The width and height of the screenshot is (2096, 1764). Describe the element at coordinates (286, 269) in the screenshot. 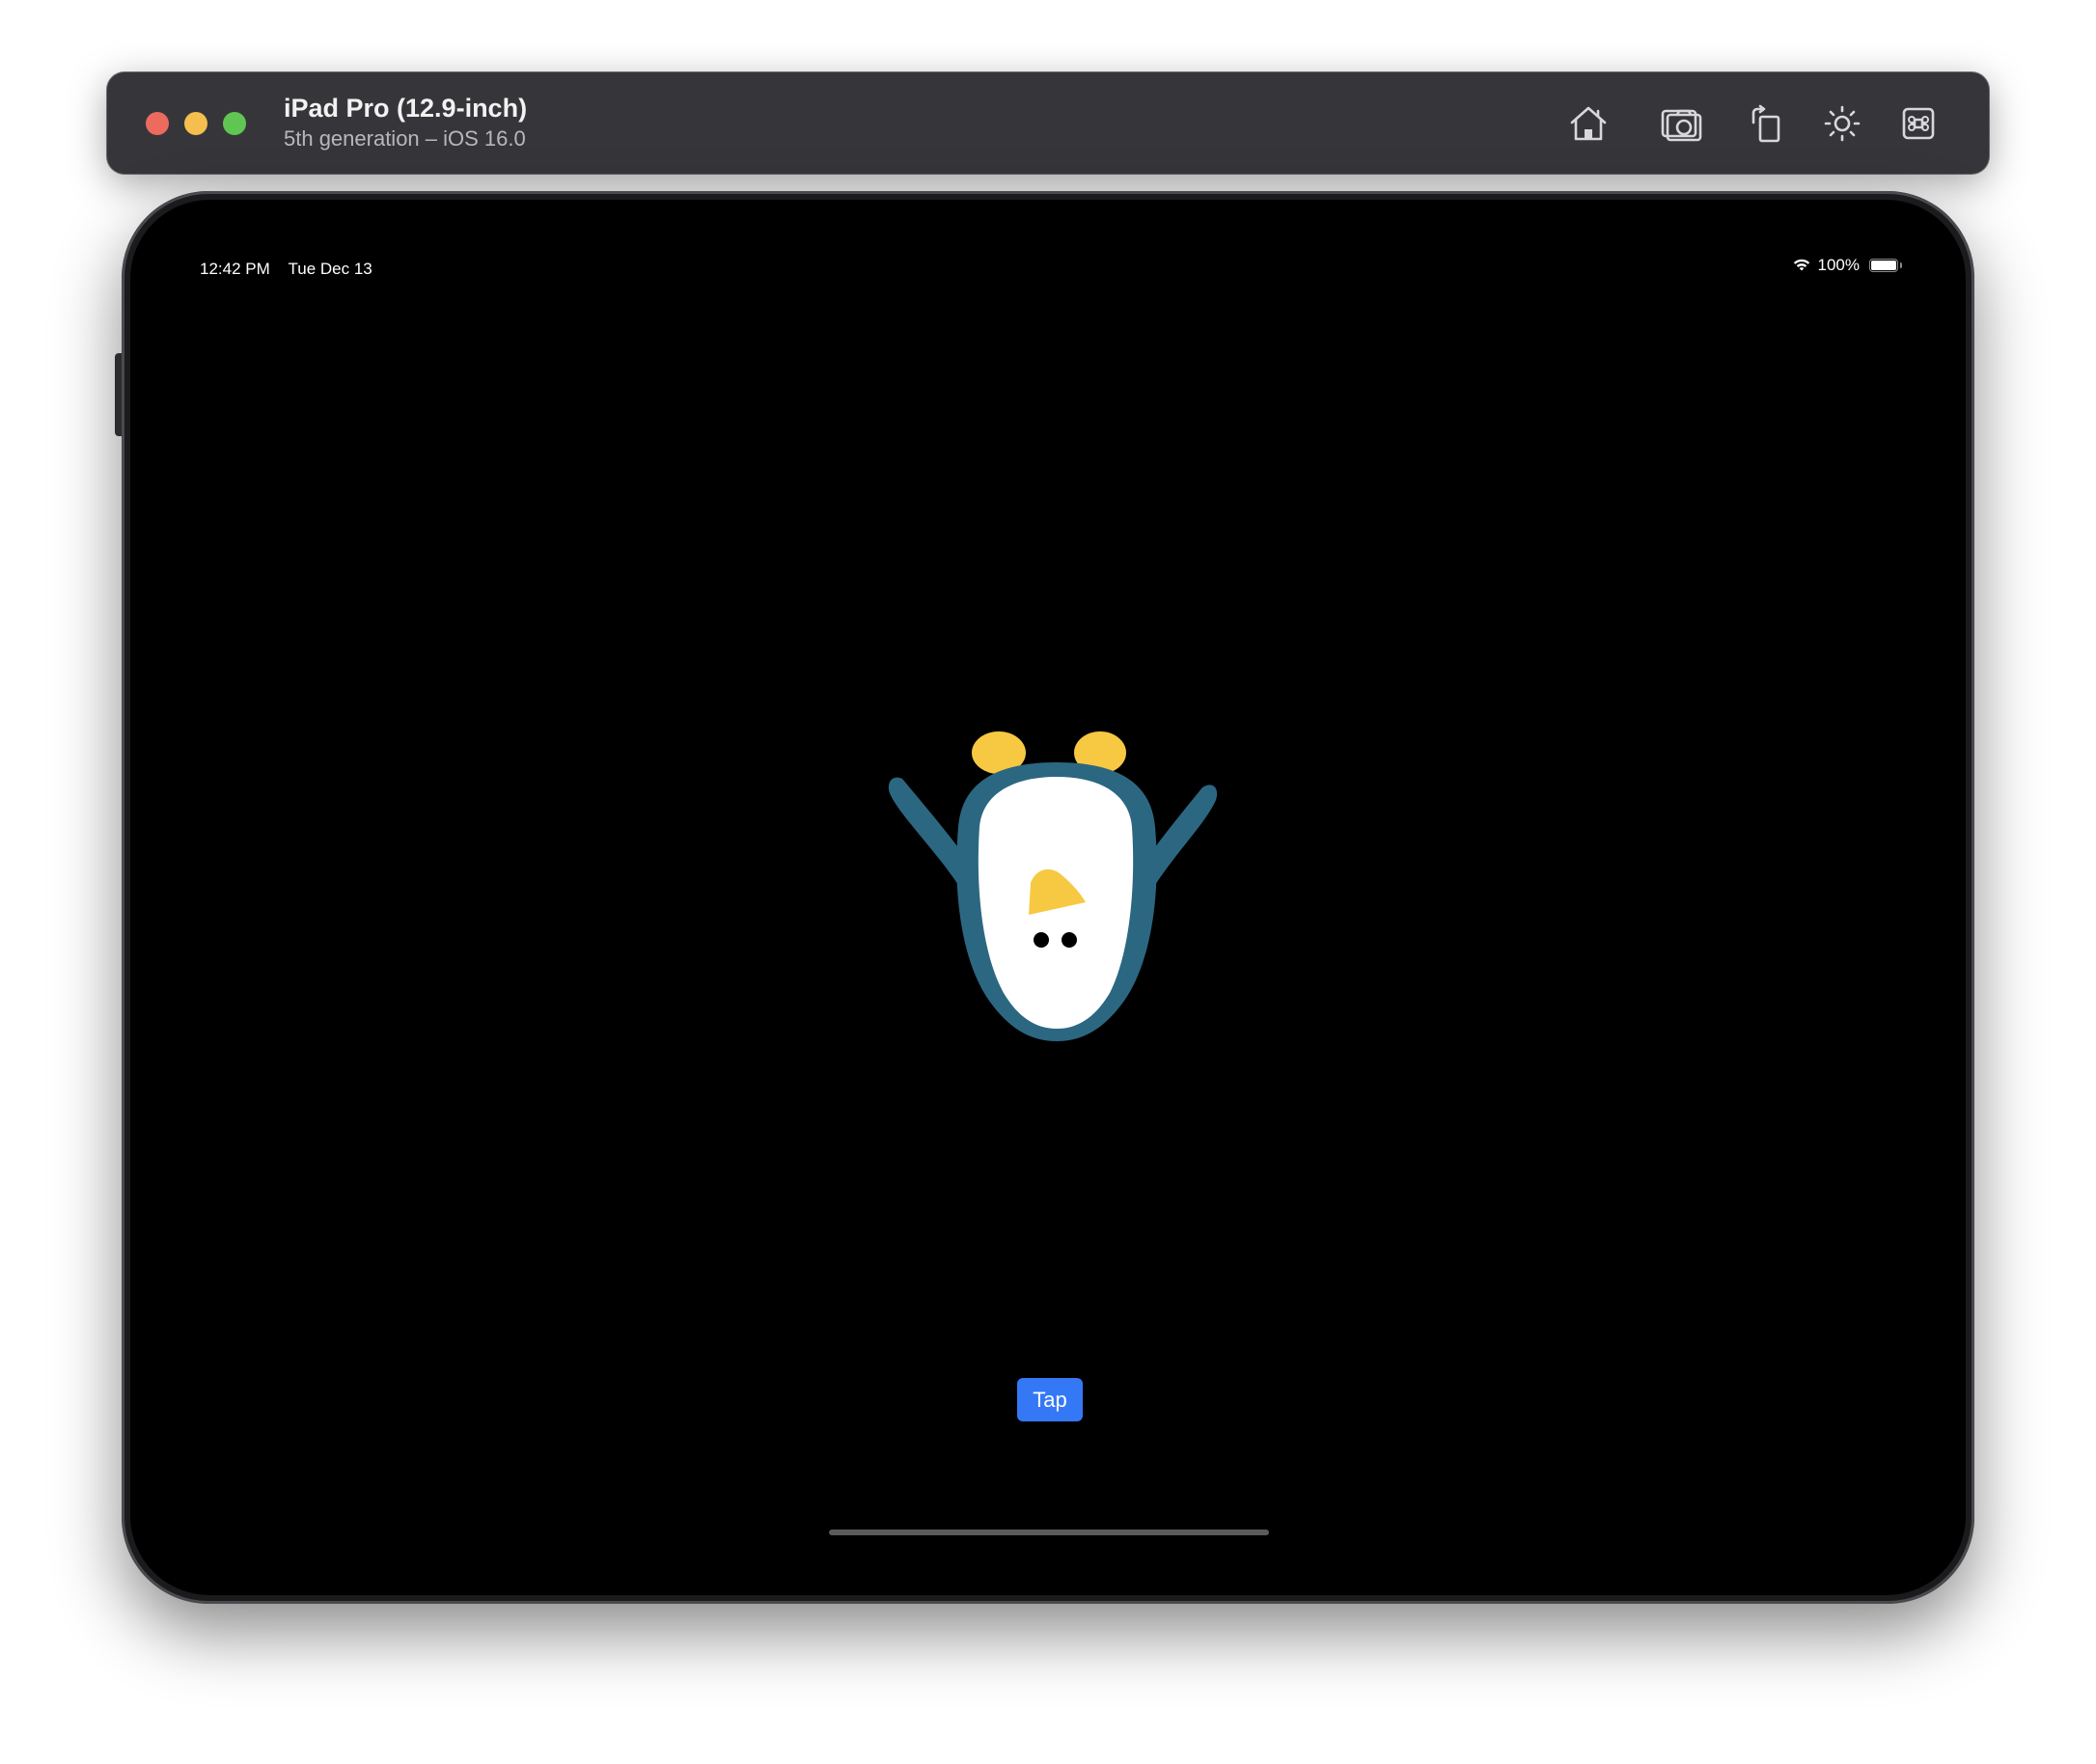

I see `status-bar-left: 12:42 PM Tue Dec 13` at that location.